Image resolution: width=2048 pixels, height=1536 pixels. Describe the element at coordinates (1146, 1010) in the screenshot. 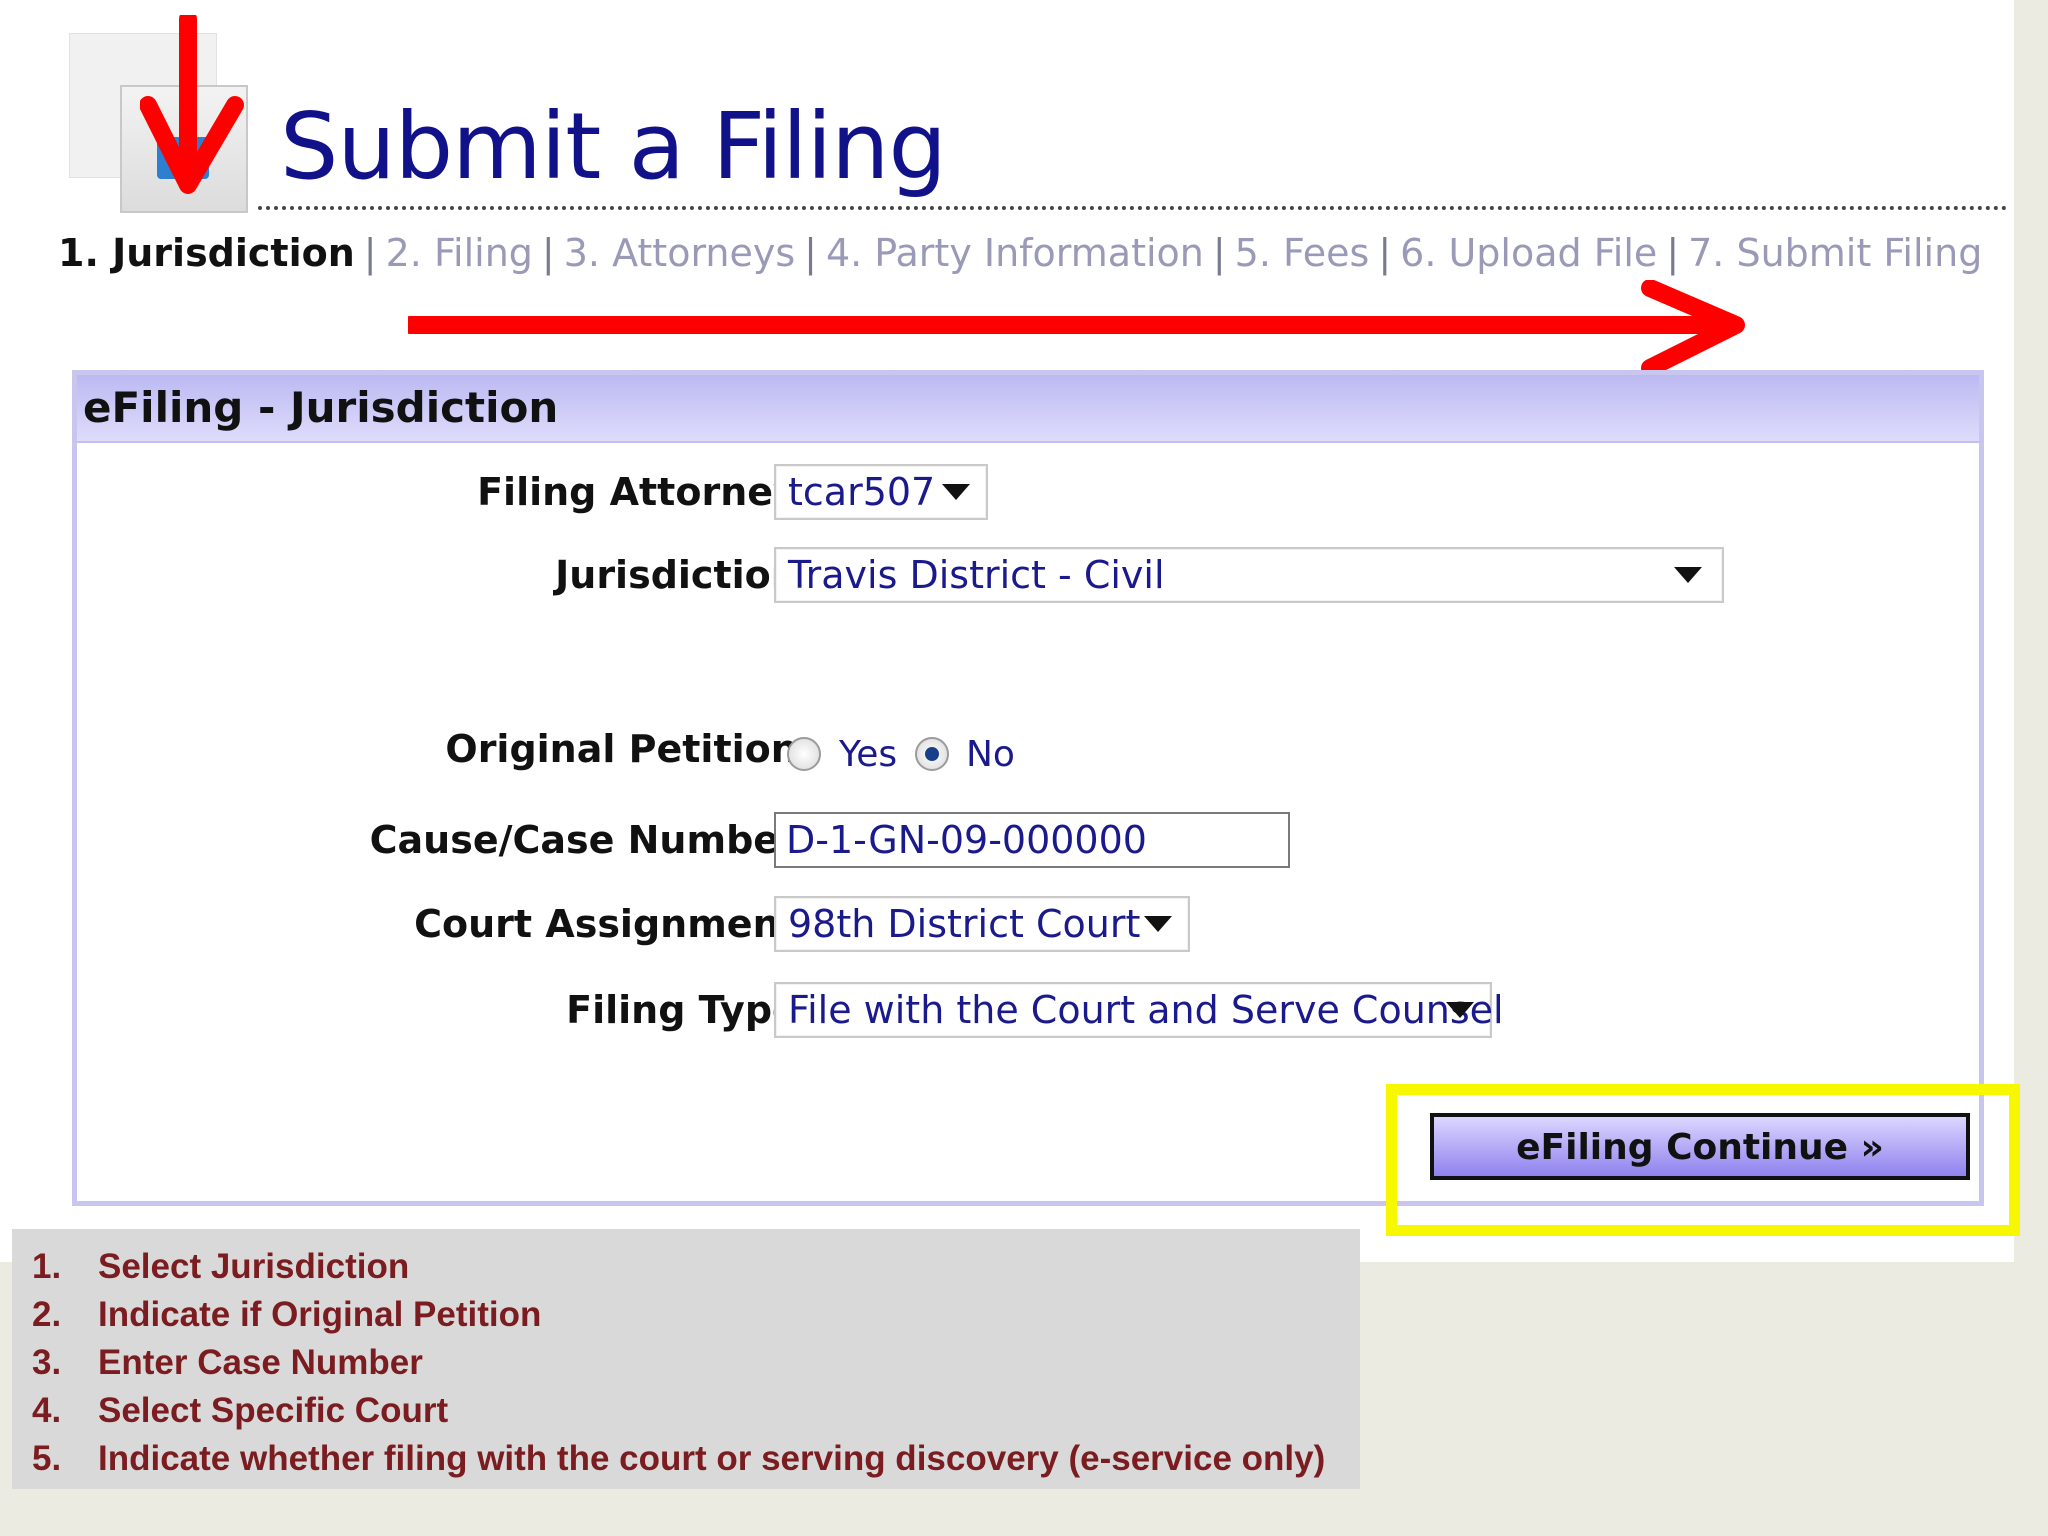

I see `filing-type-value: File with the Court and Serve Counsel` at that location.